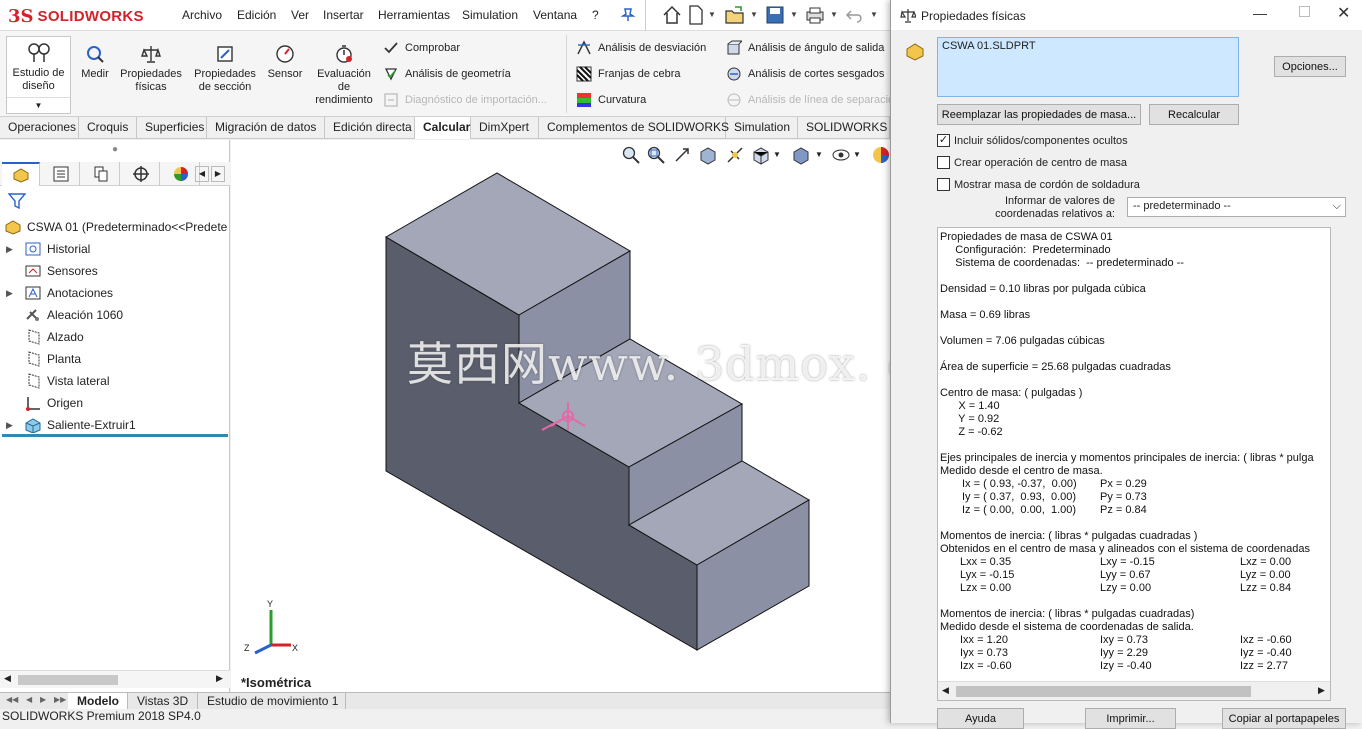 The image size is (1362, 729). I want to click on dialog-titlebar: Propiedades físicas — ✕, so click(1126, 15).